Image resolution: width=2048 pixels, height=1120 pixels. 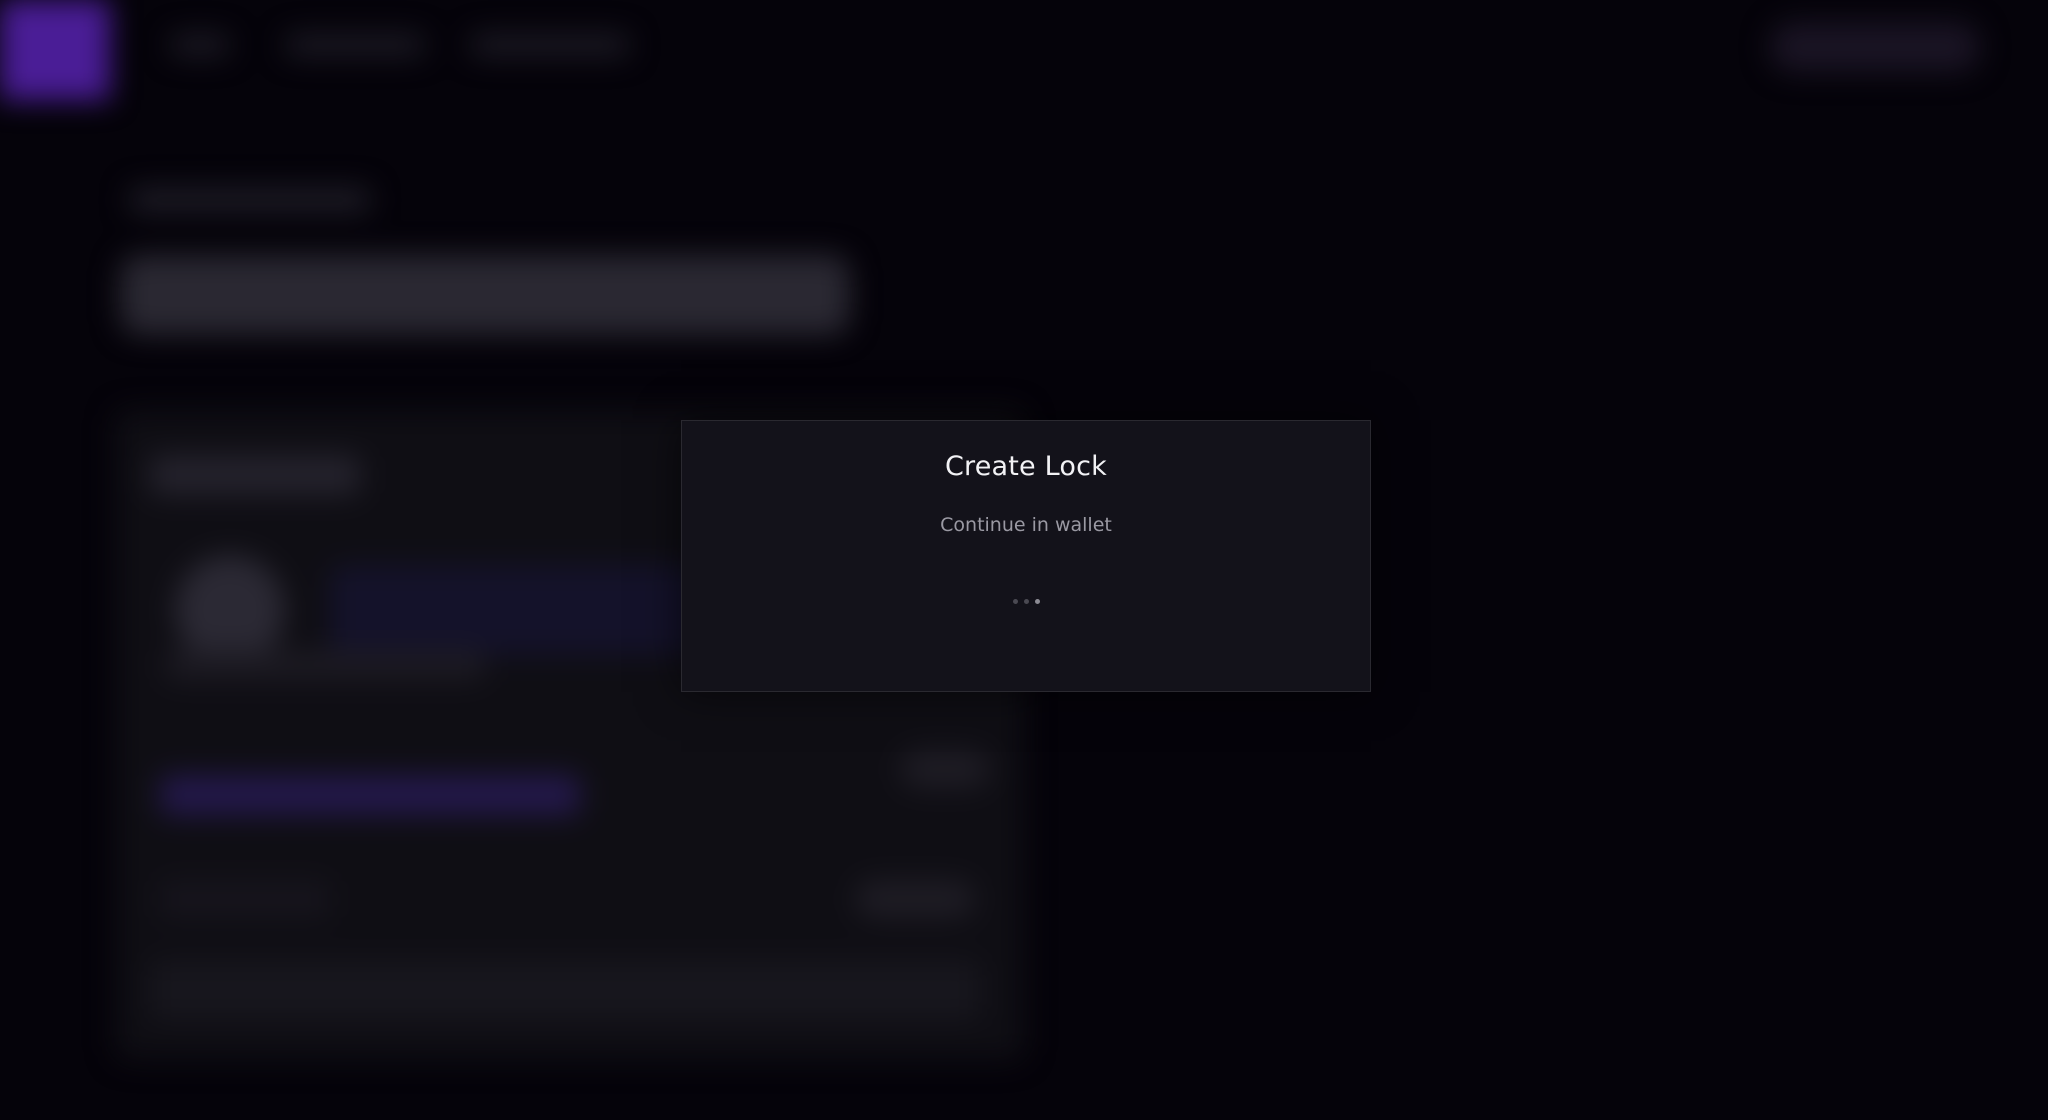 I want to click on breadcrumb-blurred, so click(x=250, y=200).